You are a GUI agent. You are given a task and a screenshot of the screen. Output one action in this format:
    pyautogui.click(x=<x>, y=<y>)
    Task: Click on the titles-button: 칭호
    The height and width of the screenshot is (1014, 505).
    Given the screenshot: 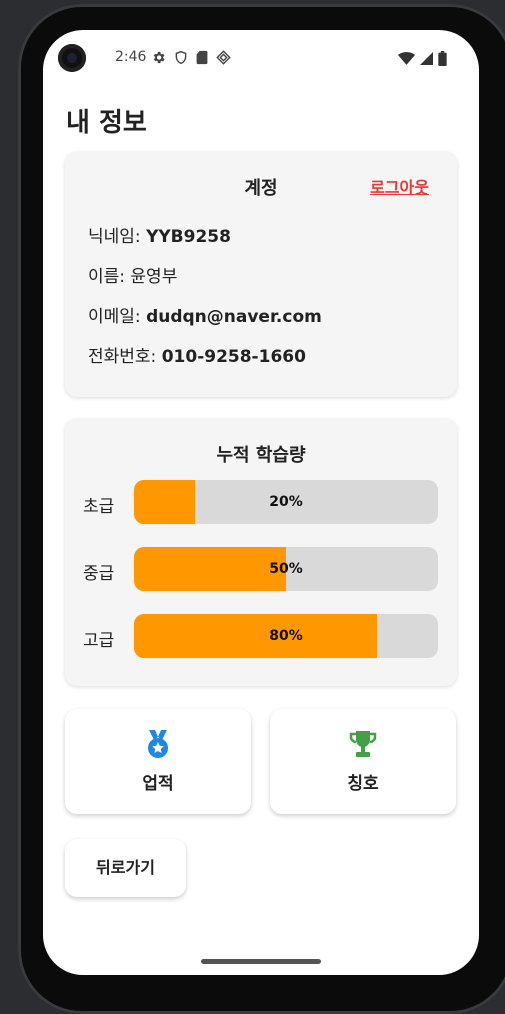 What is the action you would take?
    pyautogui.click(x=363, y=761)
    